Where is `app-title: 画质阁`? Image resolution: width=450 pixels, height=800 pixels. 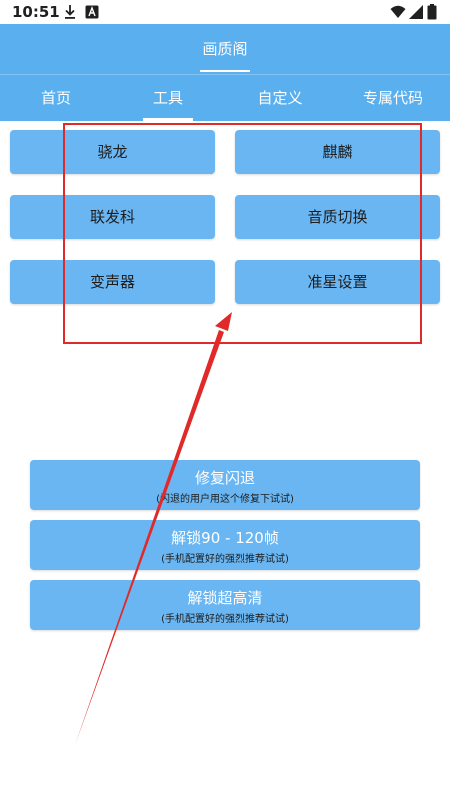 app-title: 画质阁 is located at coordinates (225, 49).